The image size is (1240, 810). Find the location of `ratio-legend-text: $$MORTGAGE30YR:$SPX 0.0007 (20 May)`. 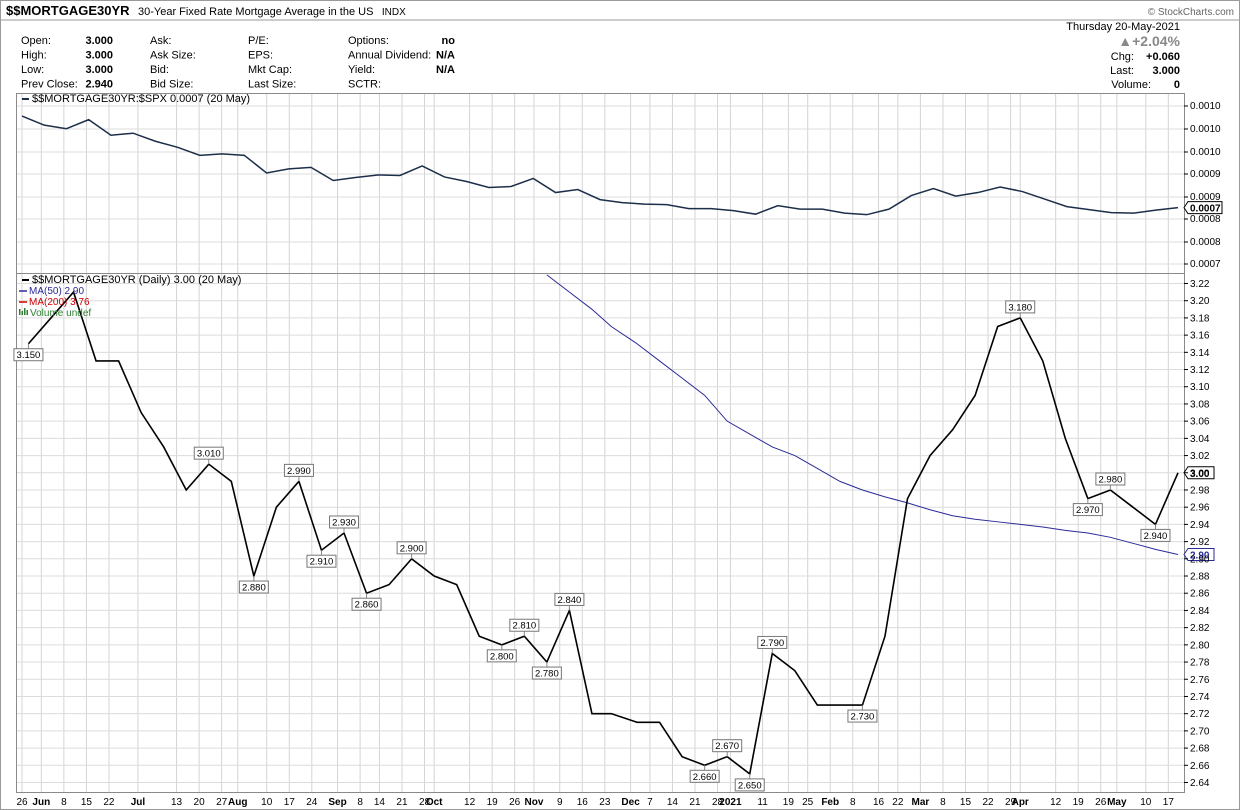

ratio-legend-text: $$MORTGAGE30YR:$SPX 0.0007 (20 May) is located at coordinates (141, 99).